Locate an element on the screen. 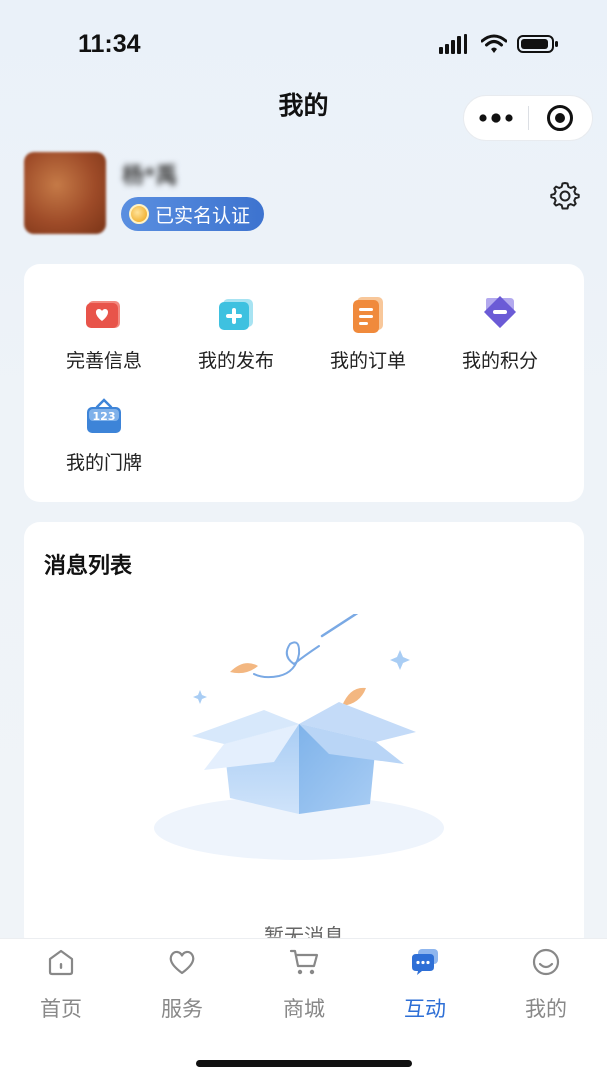 The height and width of the screenshot is (1080, 607). battery-icon is located at coordinates (537, 44).